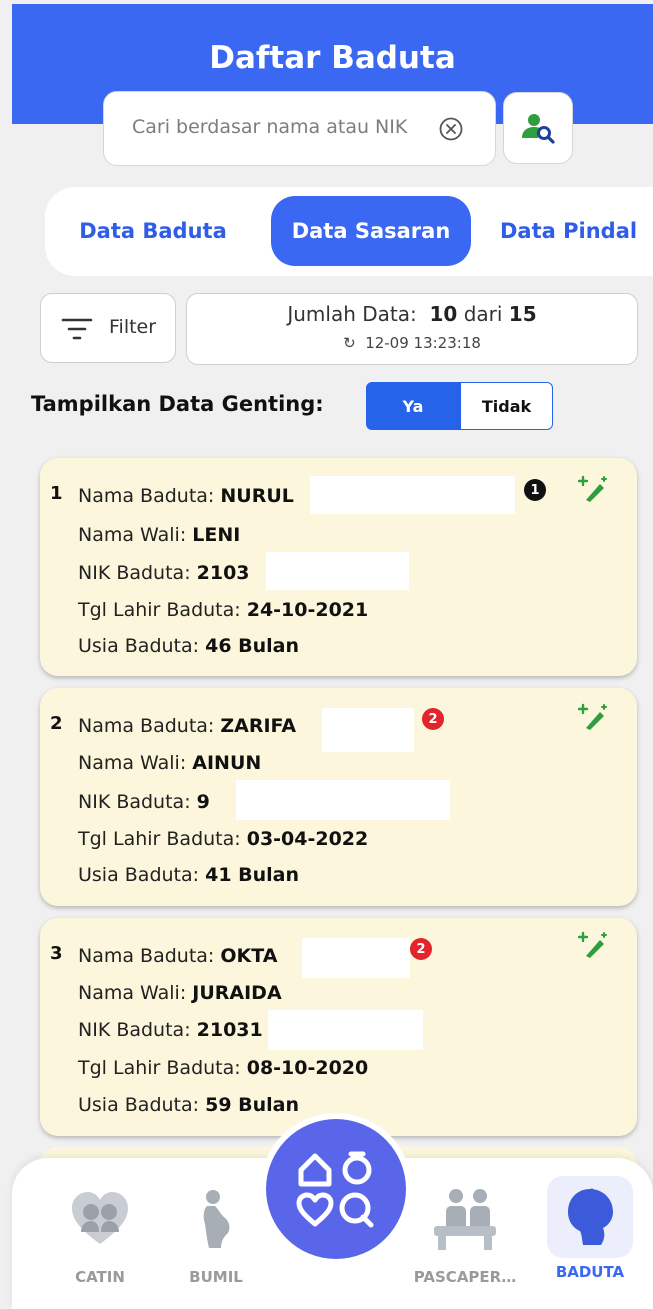 The width and height of the screenshot is (653, 1309). I want to click on nama-wali: Nama Wali: JURAIDA, so click(180, 993).